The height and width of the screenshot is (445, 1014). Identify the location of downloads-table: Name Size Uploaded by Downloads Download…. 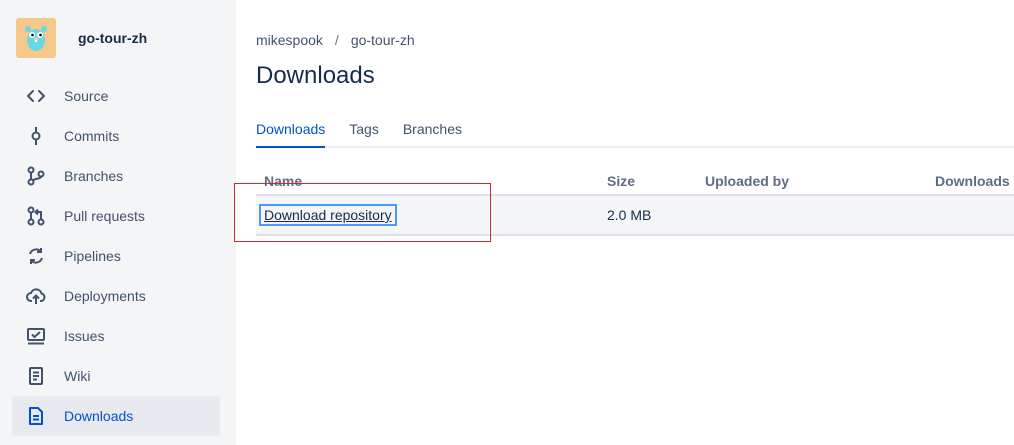
(635, 201).